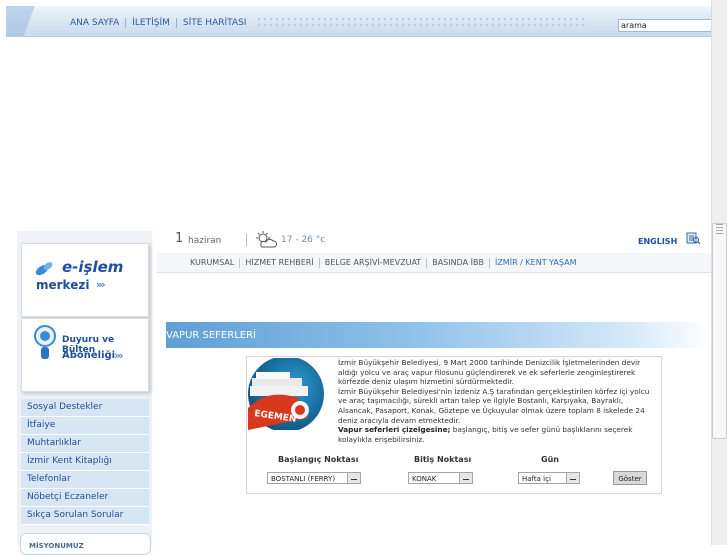 Image resolution: width=727 pixels, height=555 pixels. What do you see at coordinates (394, 430) in the screenshot?
I see `description-bold: Vapur seferleri çizelgesine;` at bounding box center [394, 430].